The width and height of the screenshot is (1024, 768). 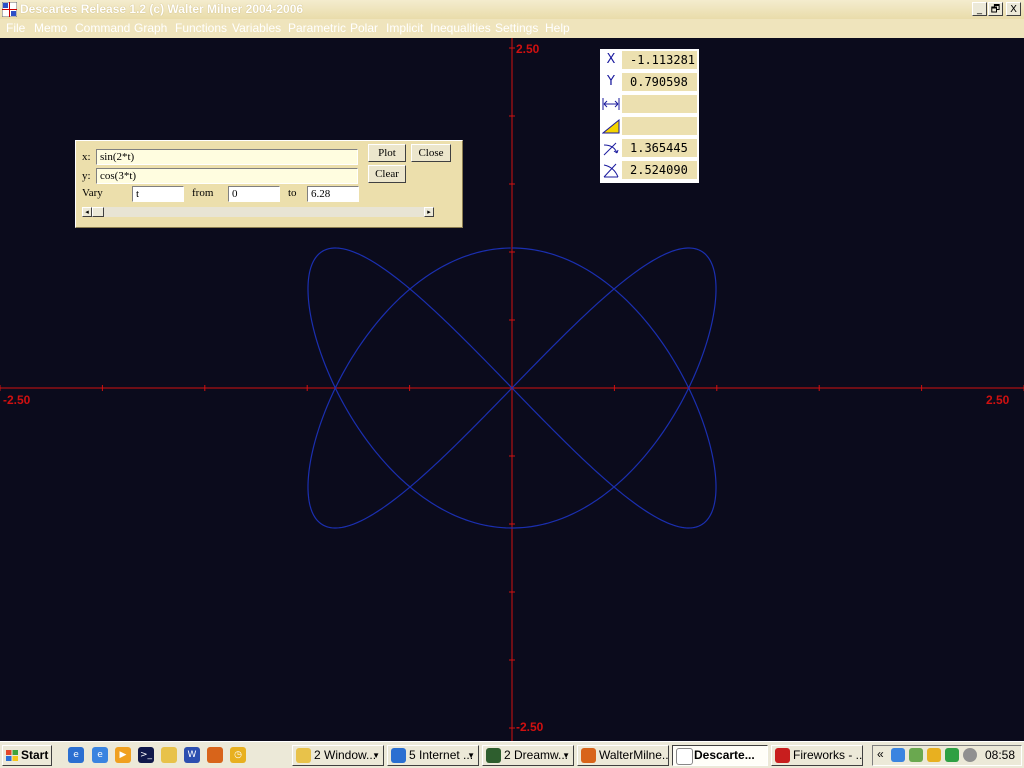 What do you see at coordinates (15, 28) in the screenshot?
I see `menu-file: File` at bounding box center [15, 28].